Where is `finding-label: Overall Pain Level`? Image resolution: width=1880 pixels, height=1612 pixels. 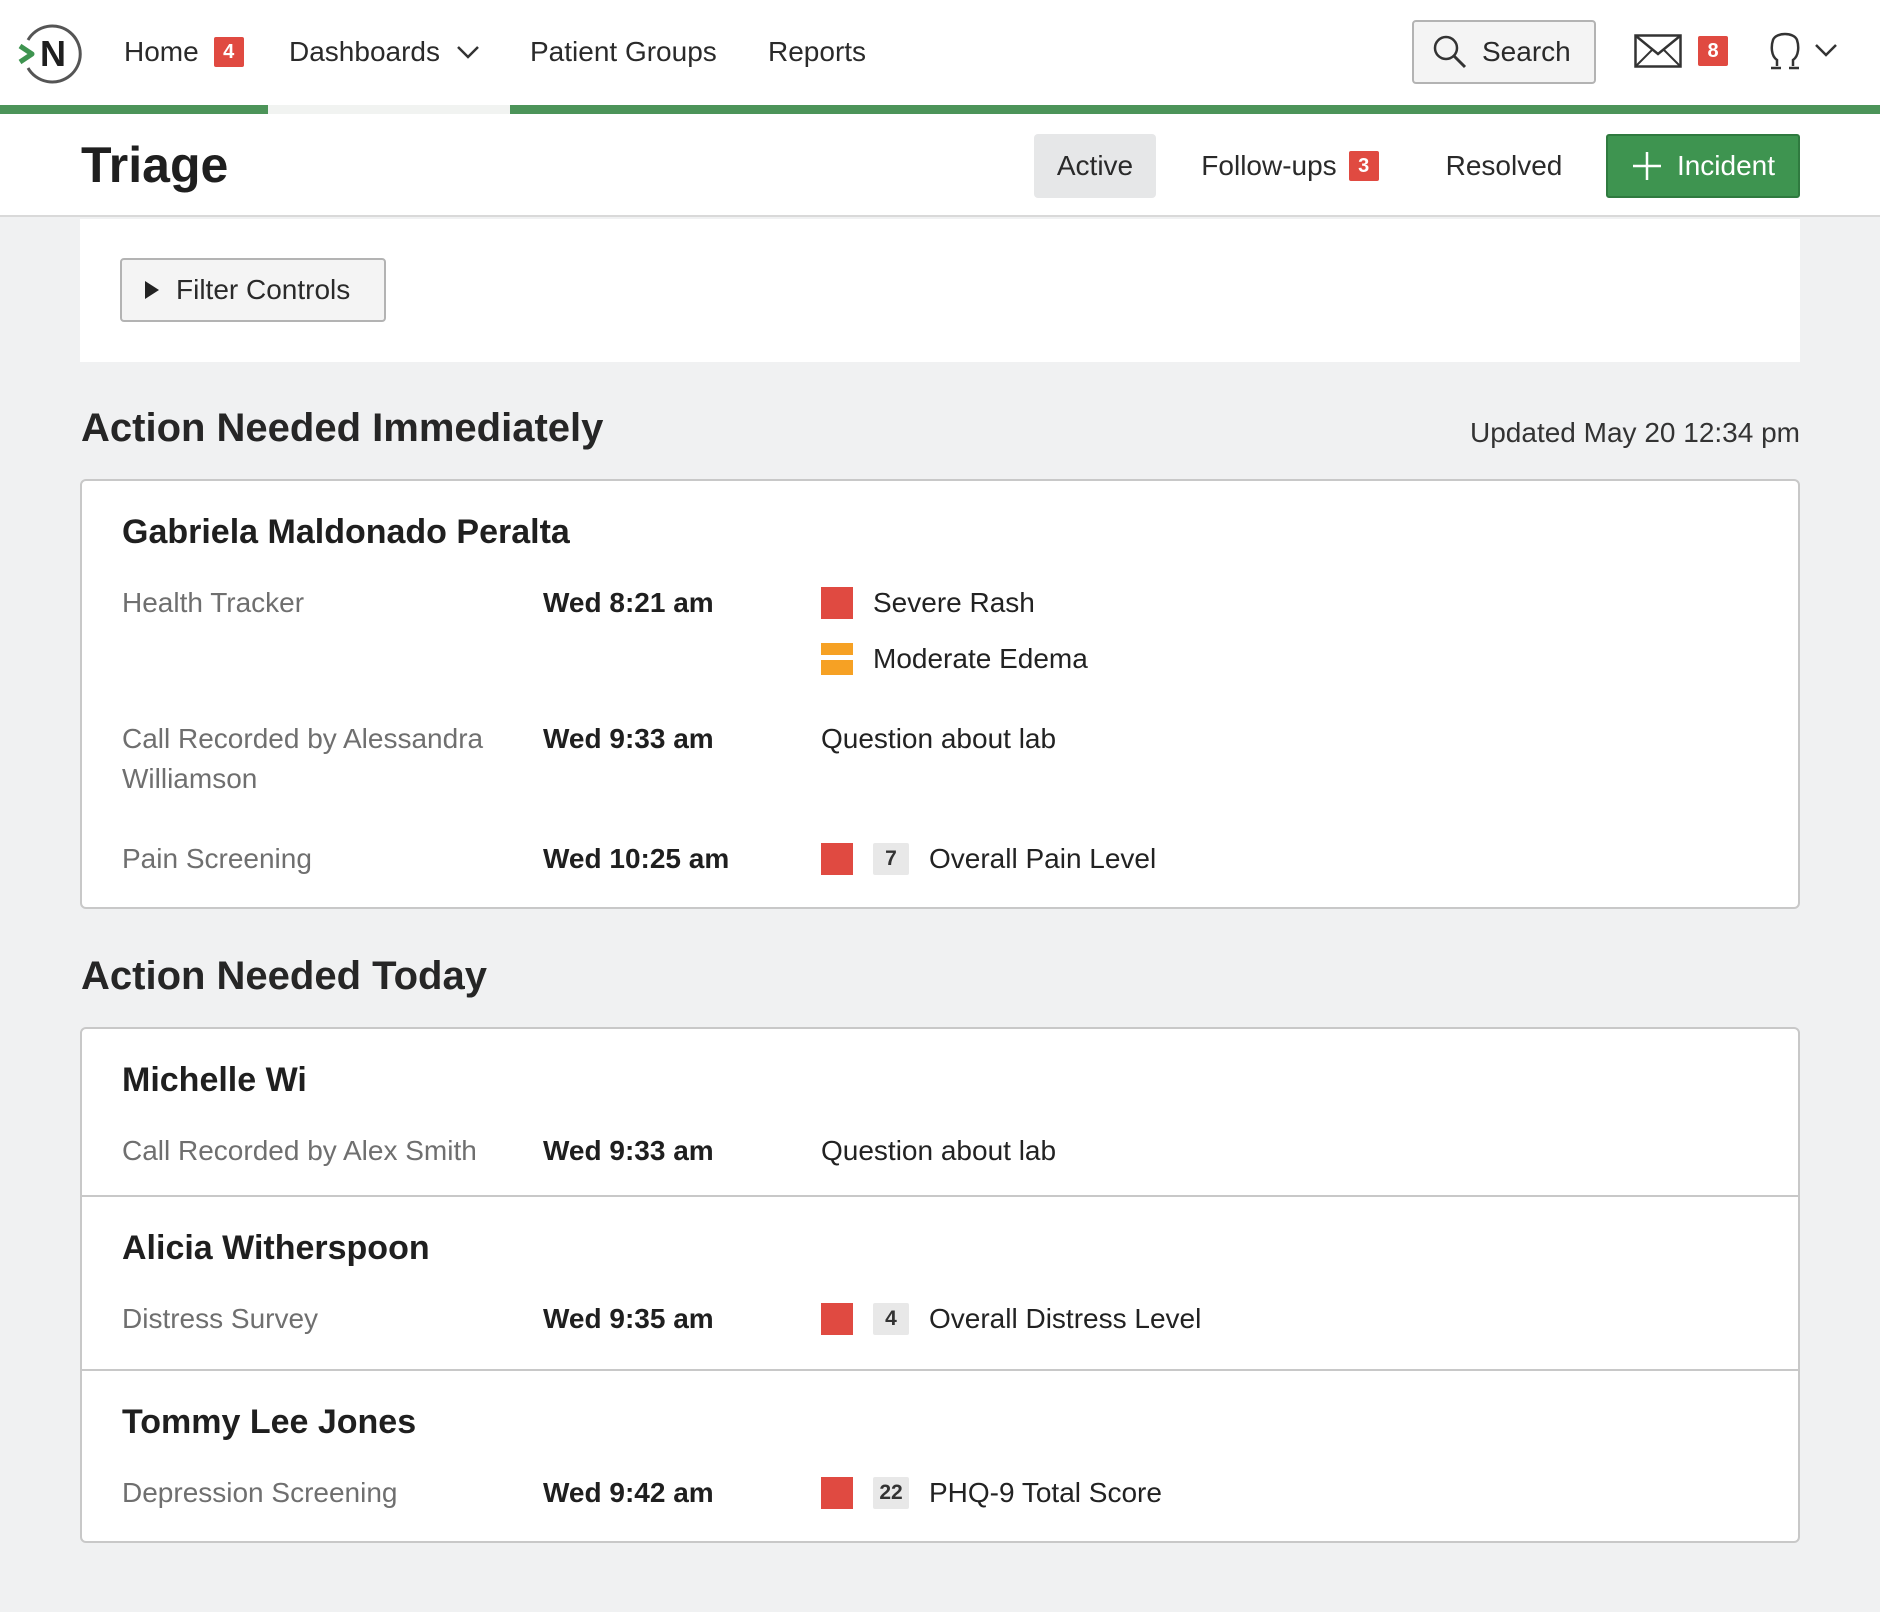
finding-label: Overall Pain Level is located at coordinates (1043, 858).